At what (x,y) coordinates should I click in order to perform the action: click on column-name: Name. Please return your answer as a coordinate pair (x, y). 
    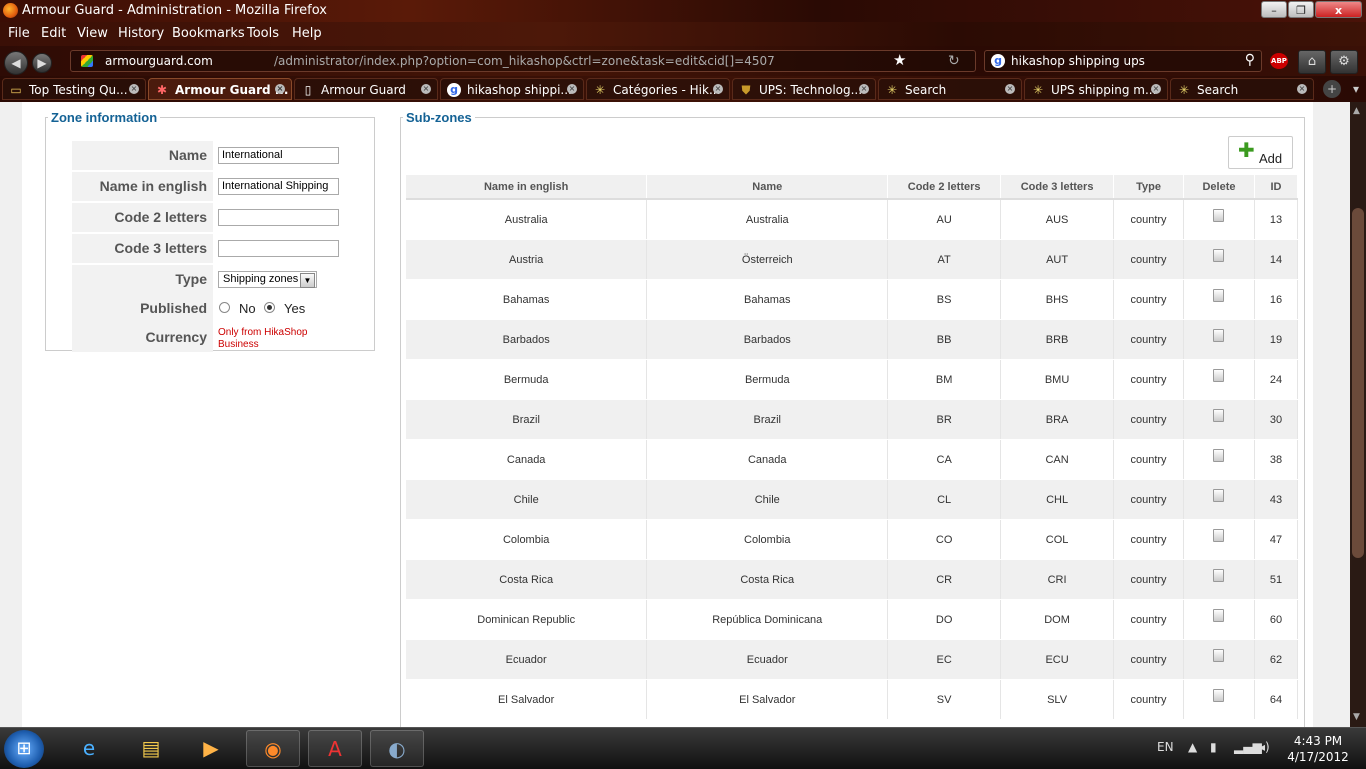
    Looking at the image, I should click on (767, 187).